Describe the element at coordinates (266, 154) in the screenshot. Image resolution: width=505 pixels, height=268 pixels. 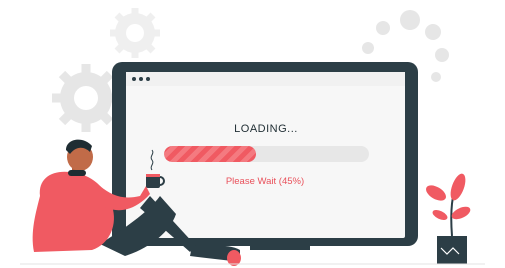
I see `progress-bar` at that location.